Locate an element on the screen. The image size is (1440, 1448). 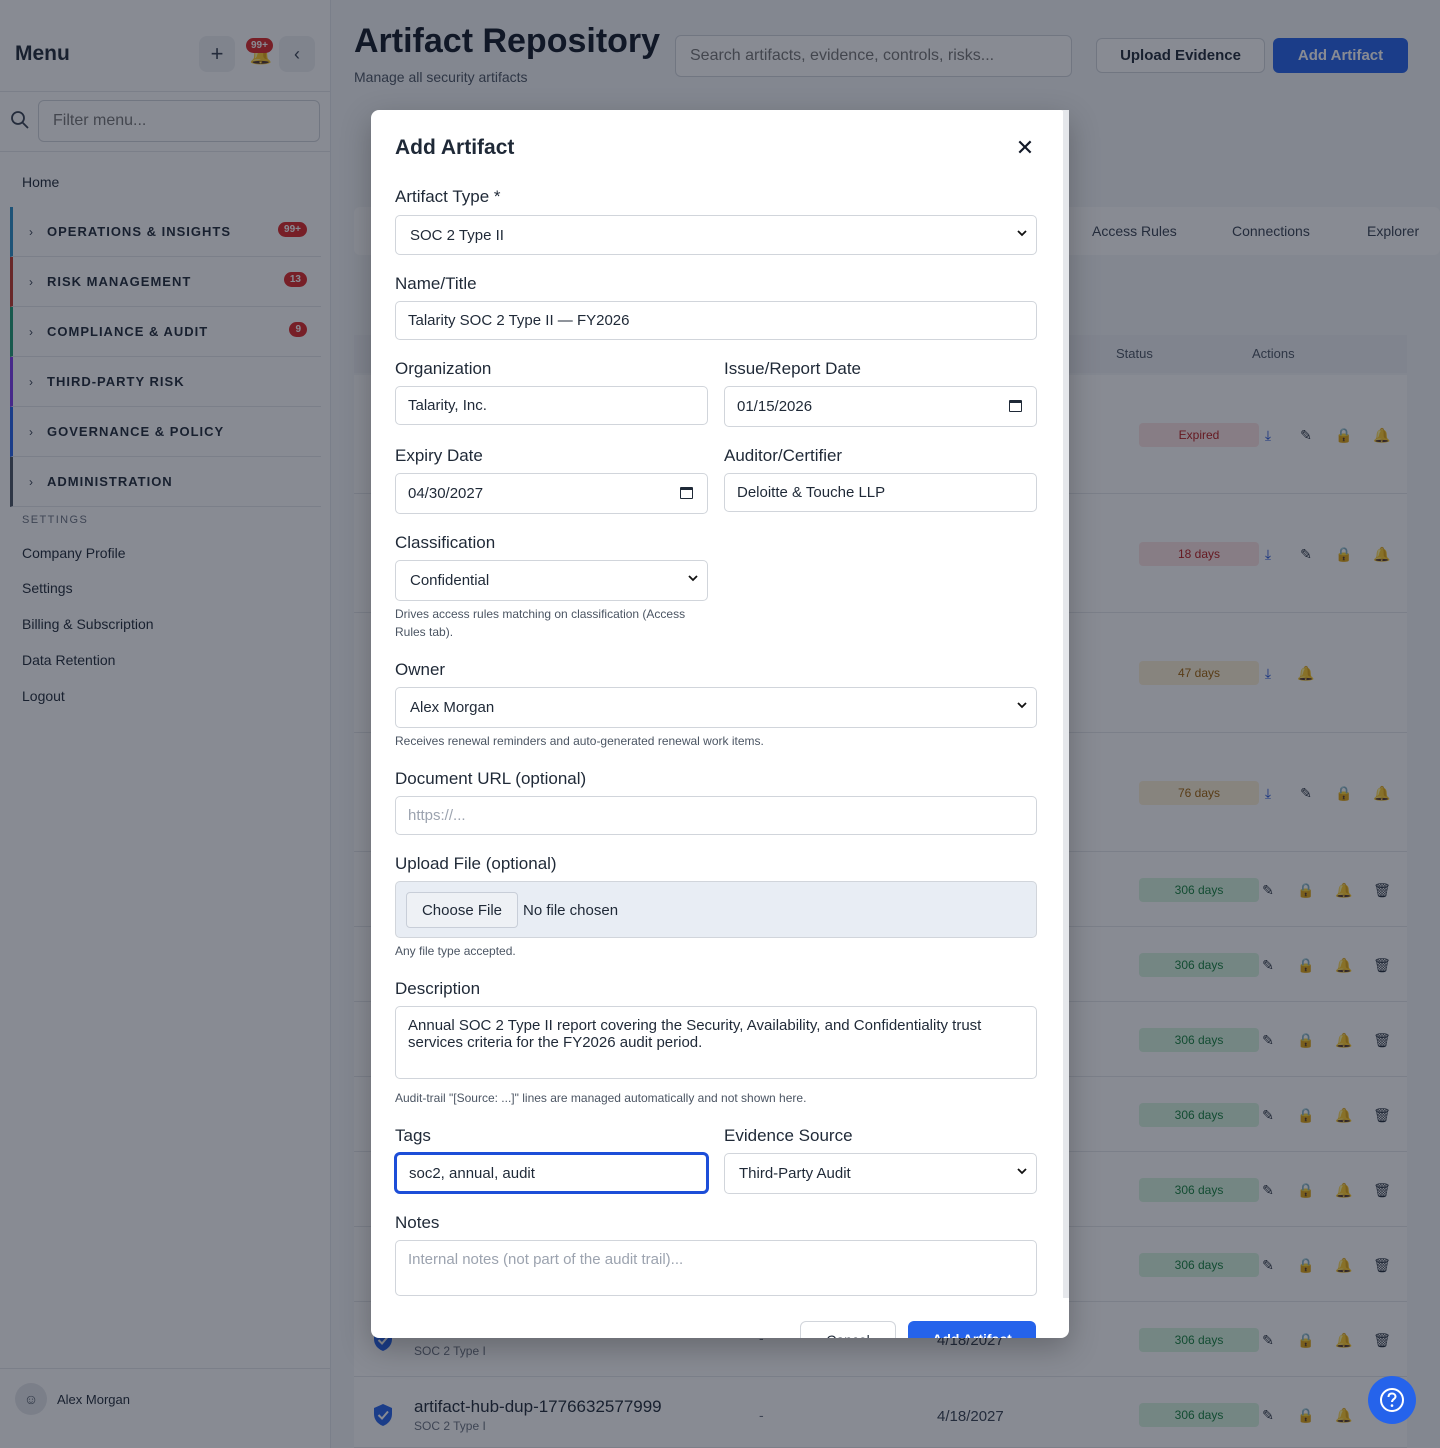
expiry-date-input: 04/30/2027 is located at coordinates (551, 493).